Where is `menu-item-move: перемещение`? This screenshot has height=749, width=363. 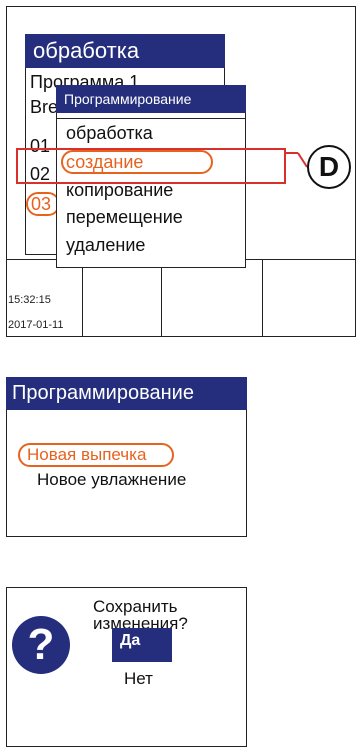 menu-item-move: перемещение is located at coordinates (124, 217).